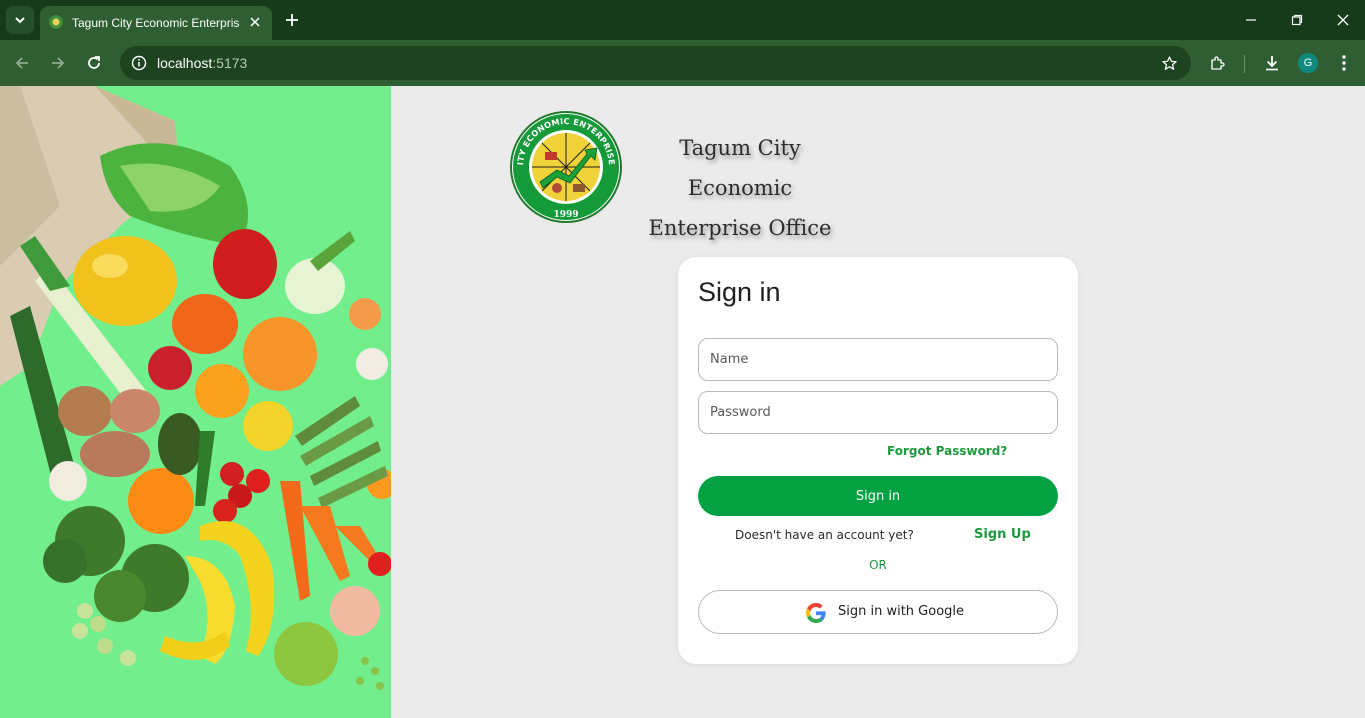 The height and width of the screenshot is (718, 1365). I want to click on minimize-window-button, so click(1251, 20).